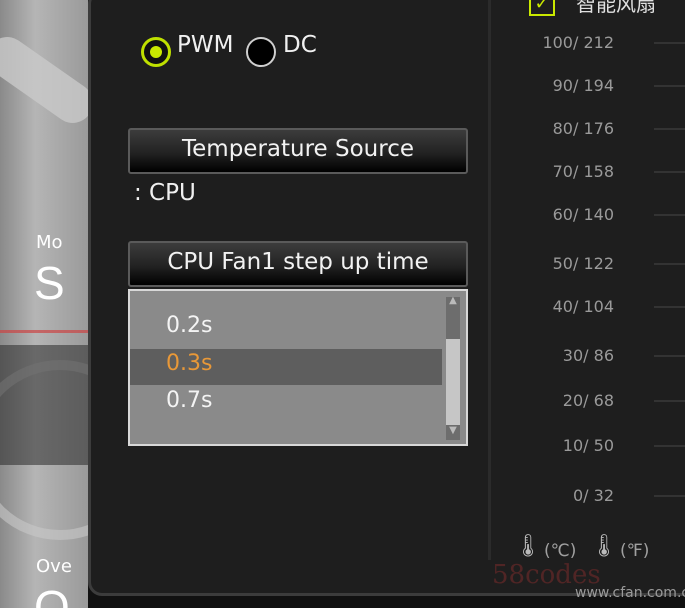  Describe the element at coordinates (560, 551) in the screenshot. I see `celsius-unit-label: (℃)` at that location.